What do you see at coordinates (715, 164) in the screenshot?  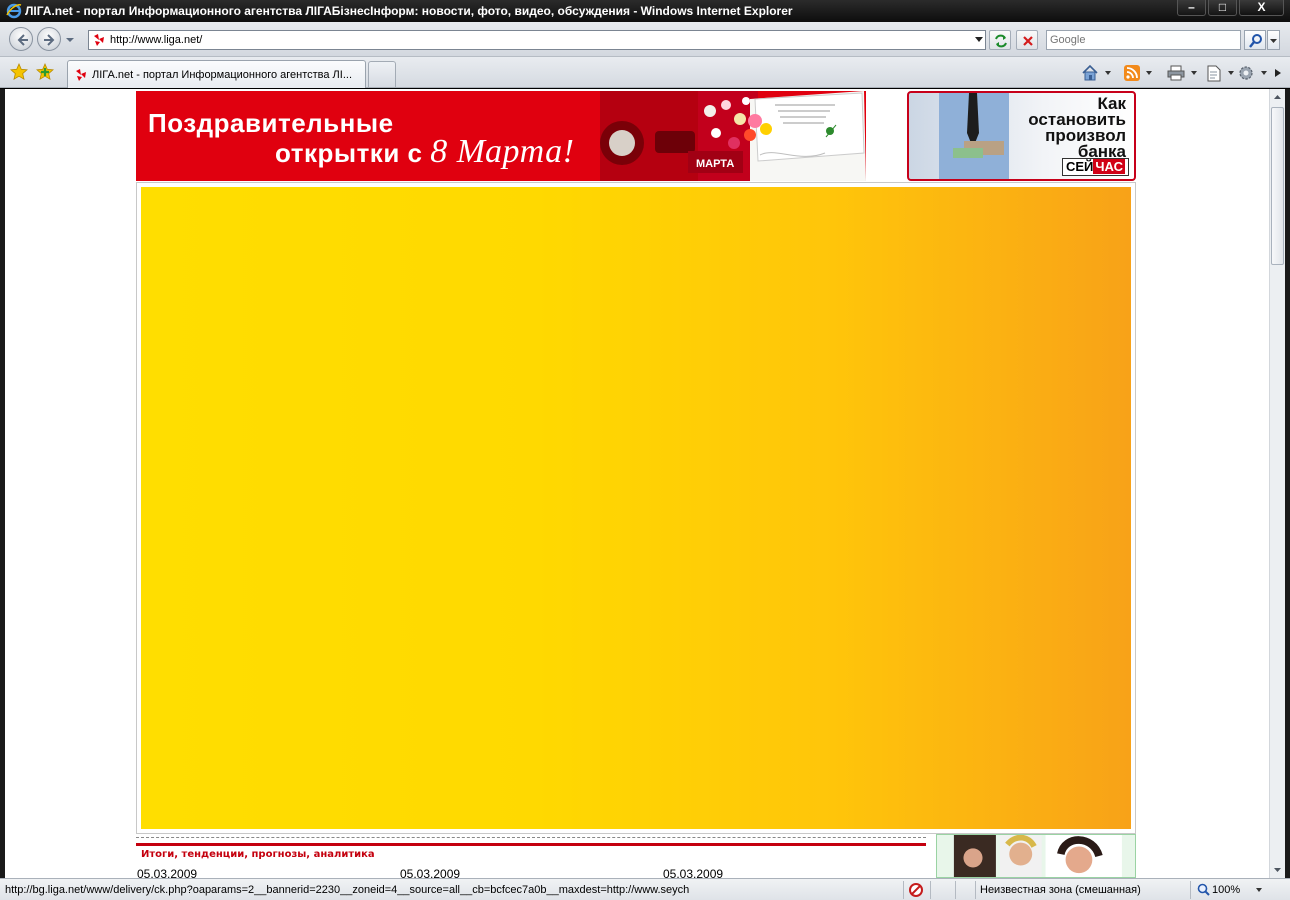 I see `svg-text: МАРТА` at bounding box center [715, 164].